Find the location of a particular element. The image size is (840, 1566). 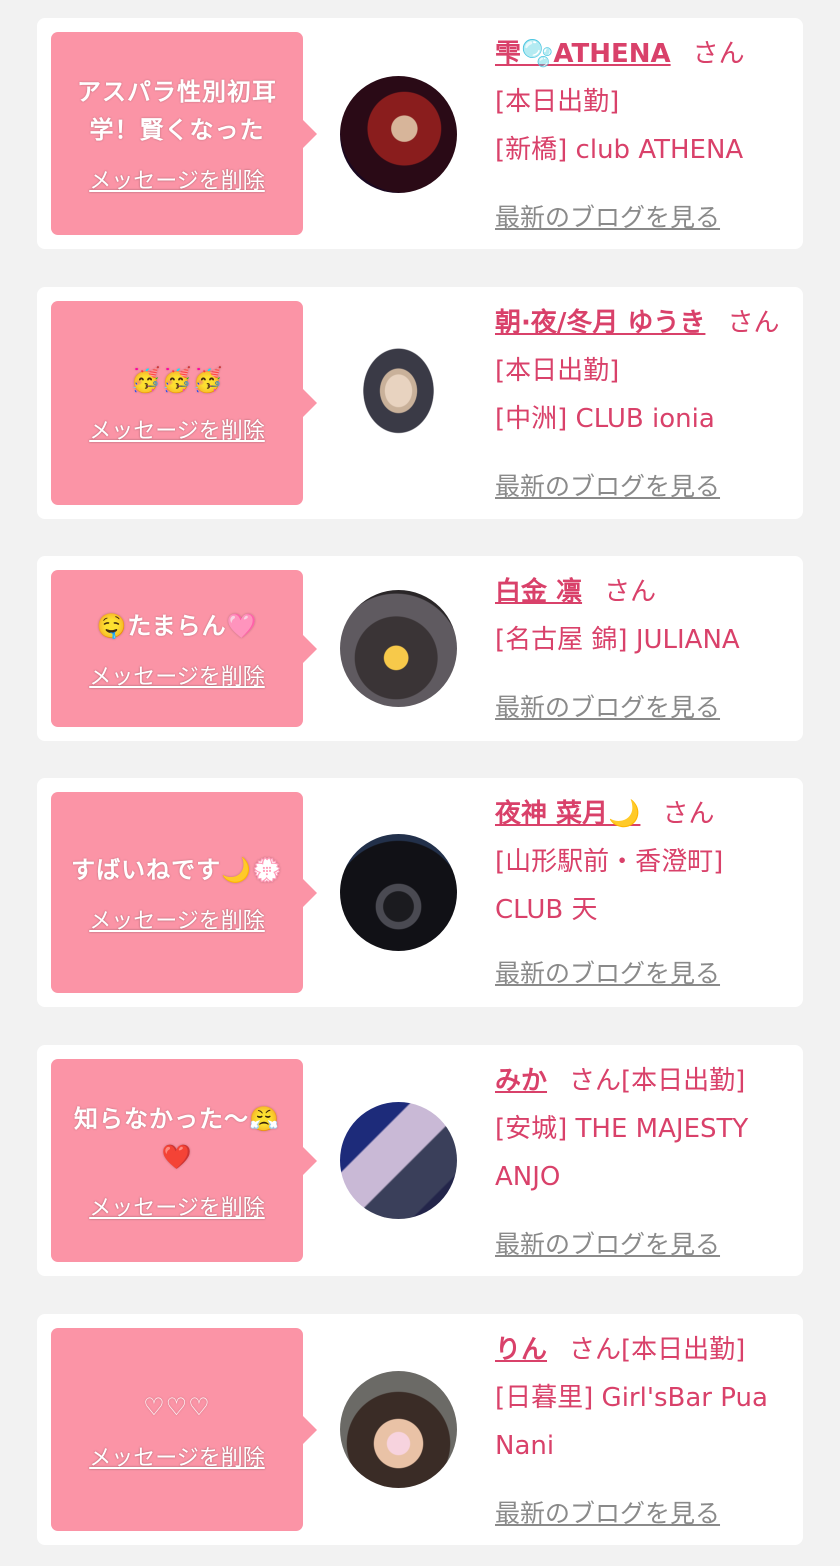

cast-name-link: 夜神 菜月🌙 is located at coordinates (567, 814).